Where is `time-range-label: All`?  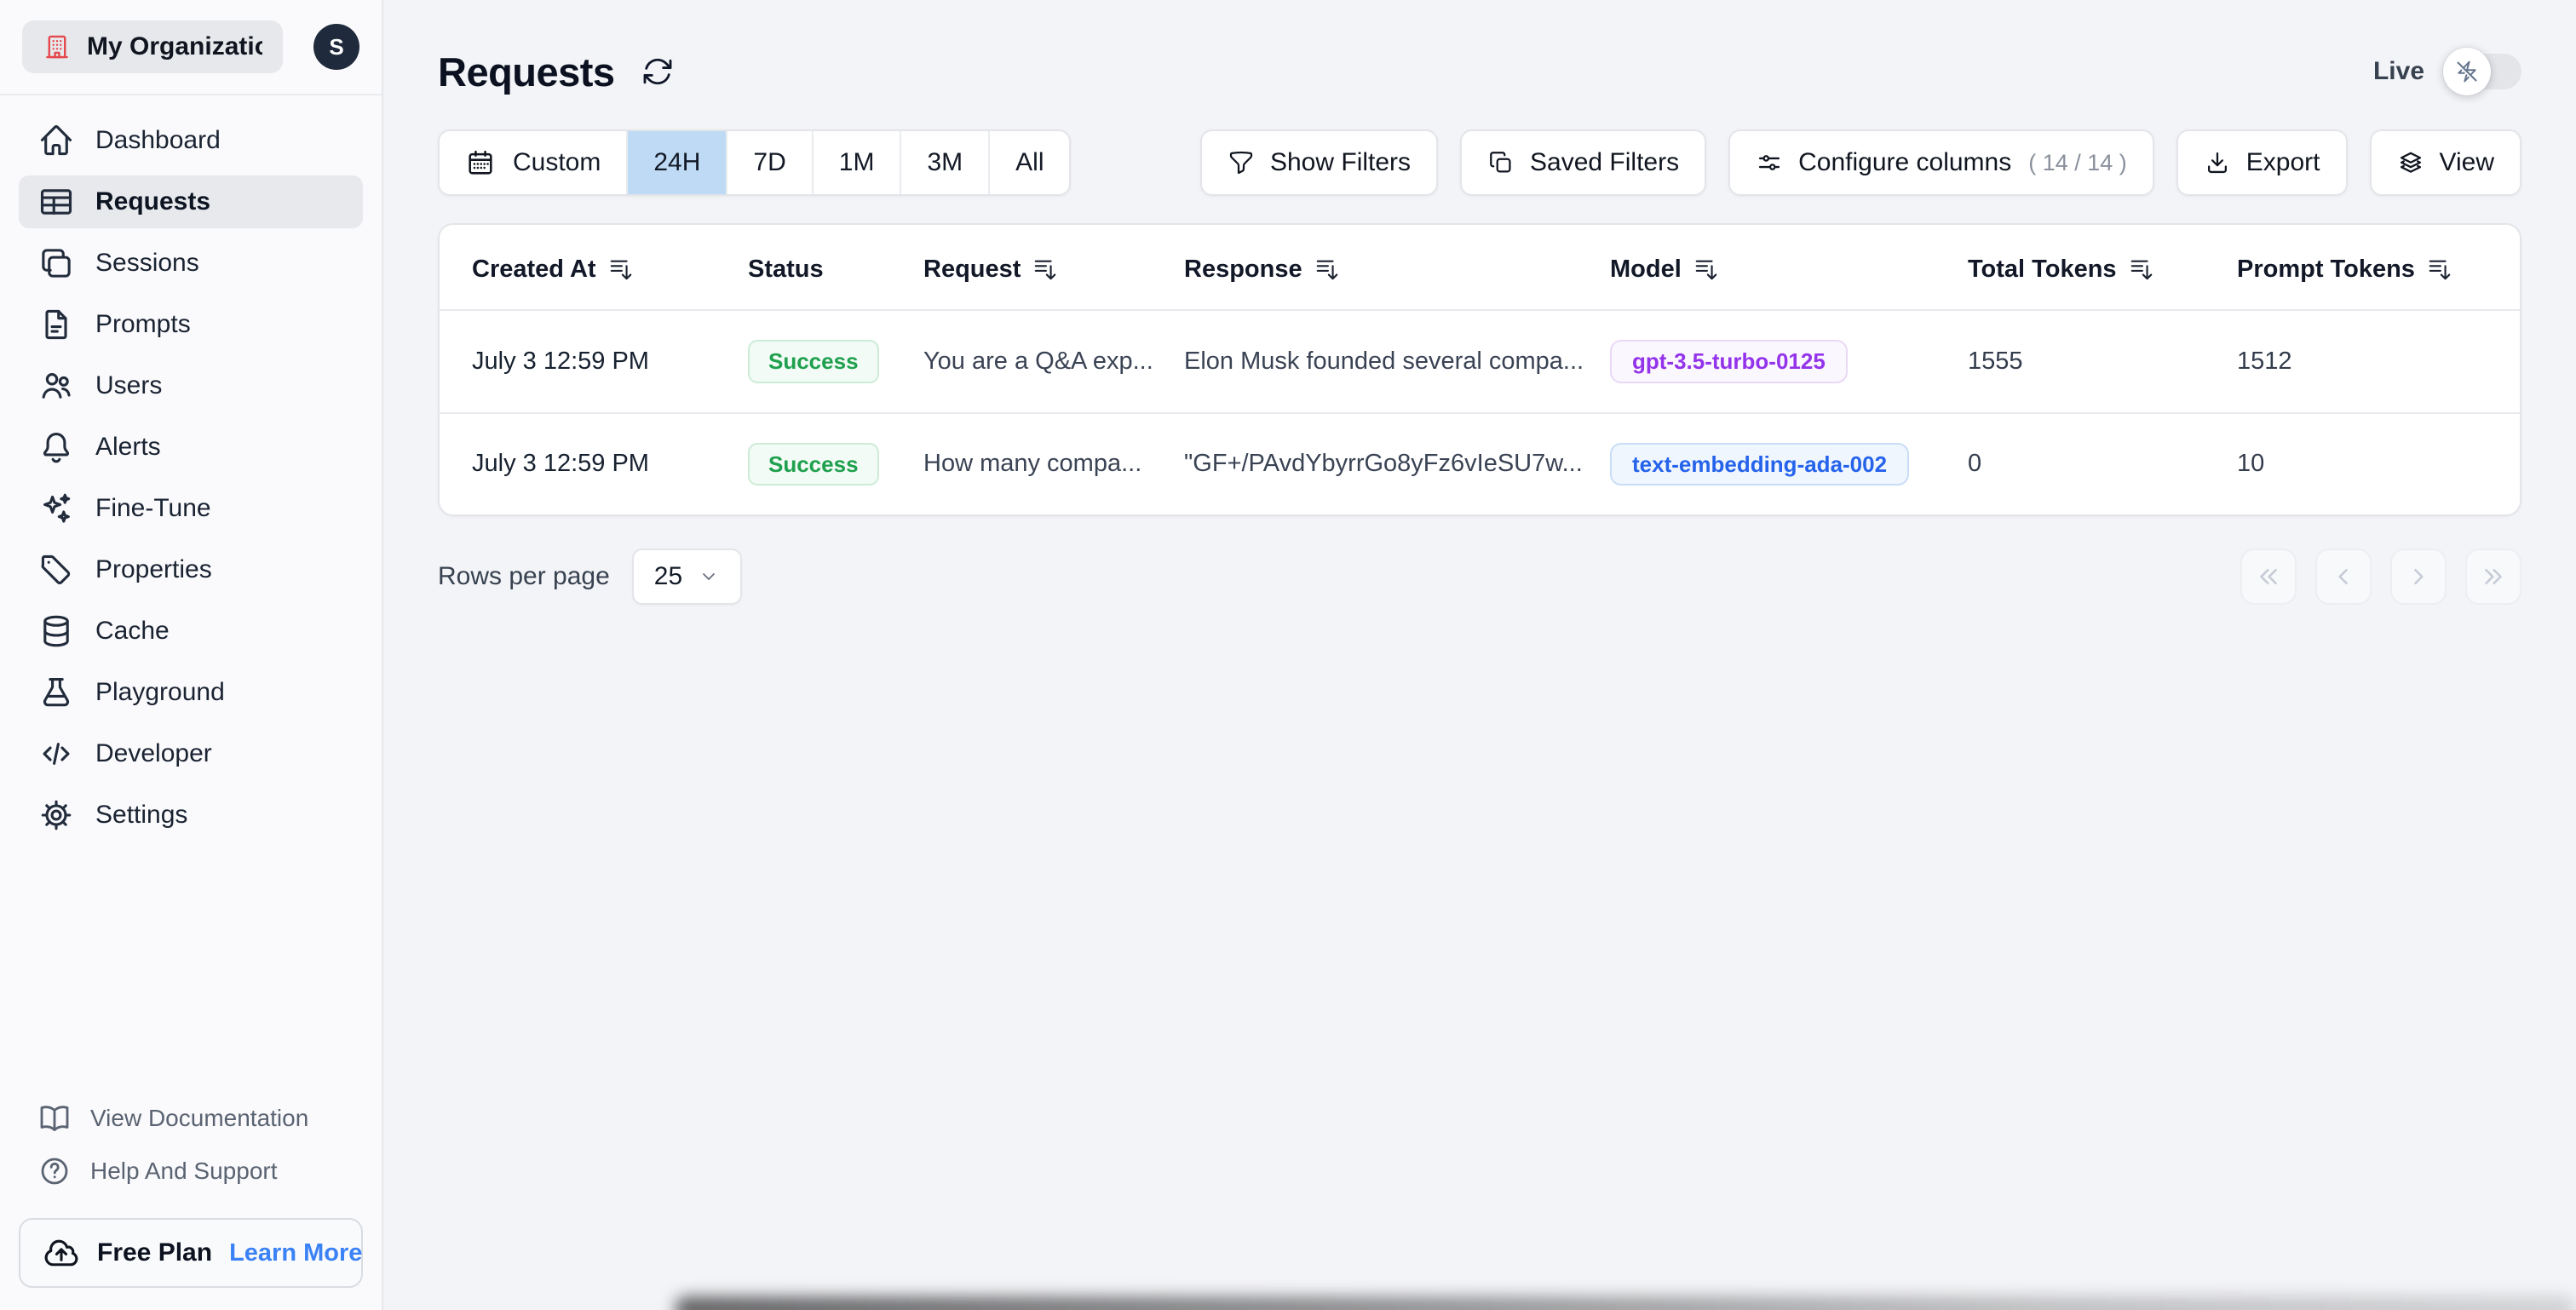
time-range-label: All is located at coordinates (1030, 162).